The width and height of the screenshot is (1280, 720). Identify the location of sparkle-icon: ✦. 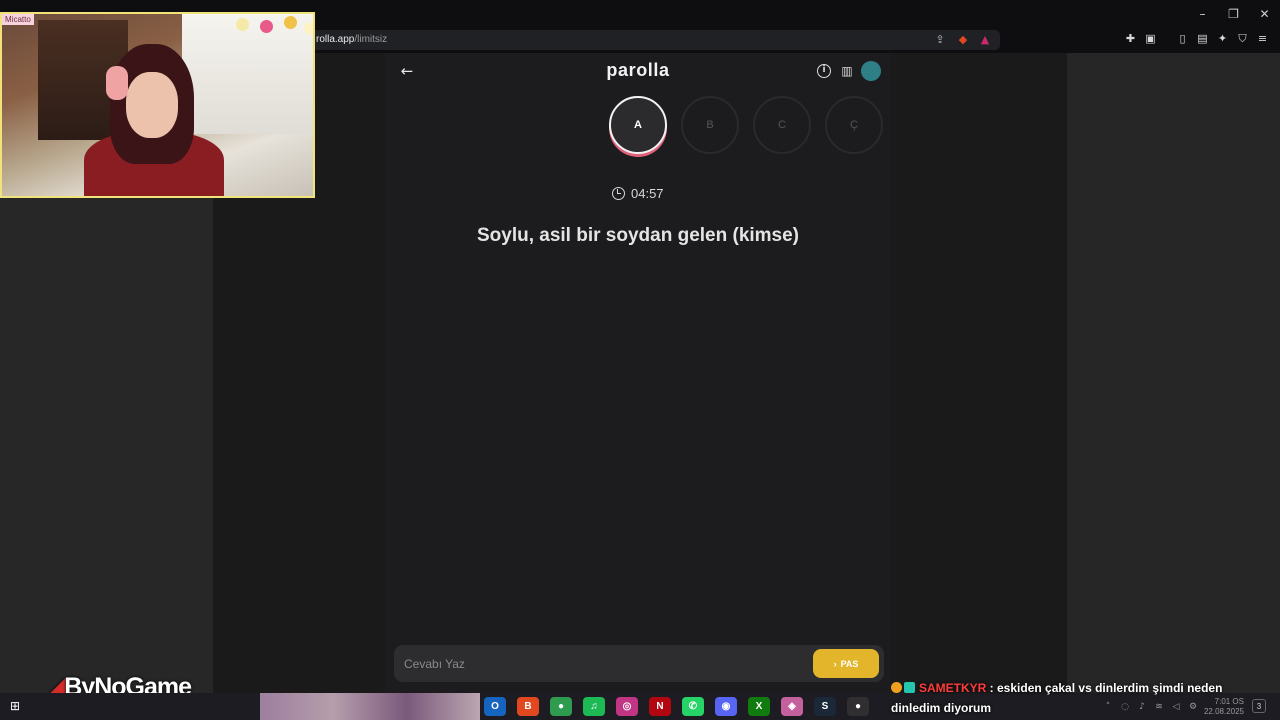
(1222, 39).